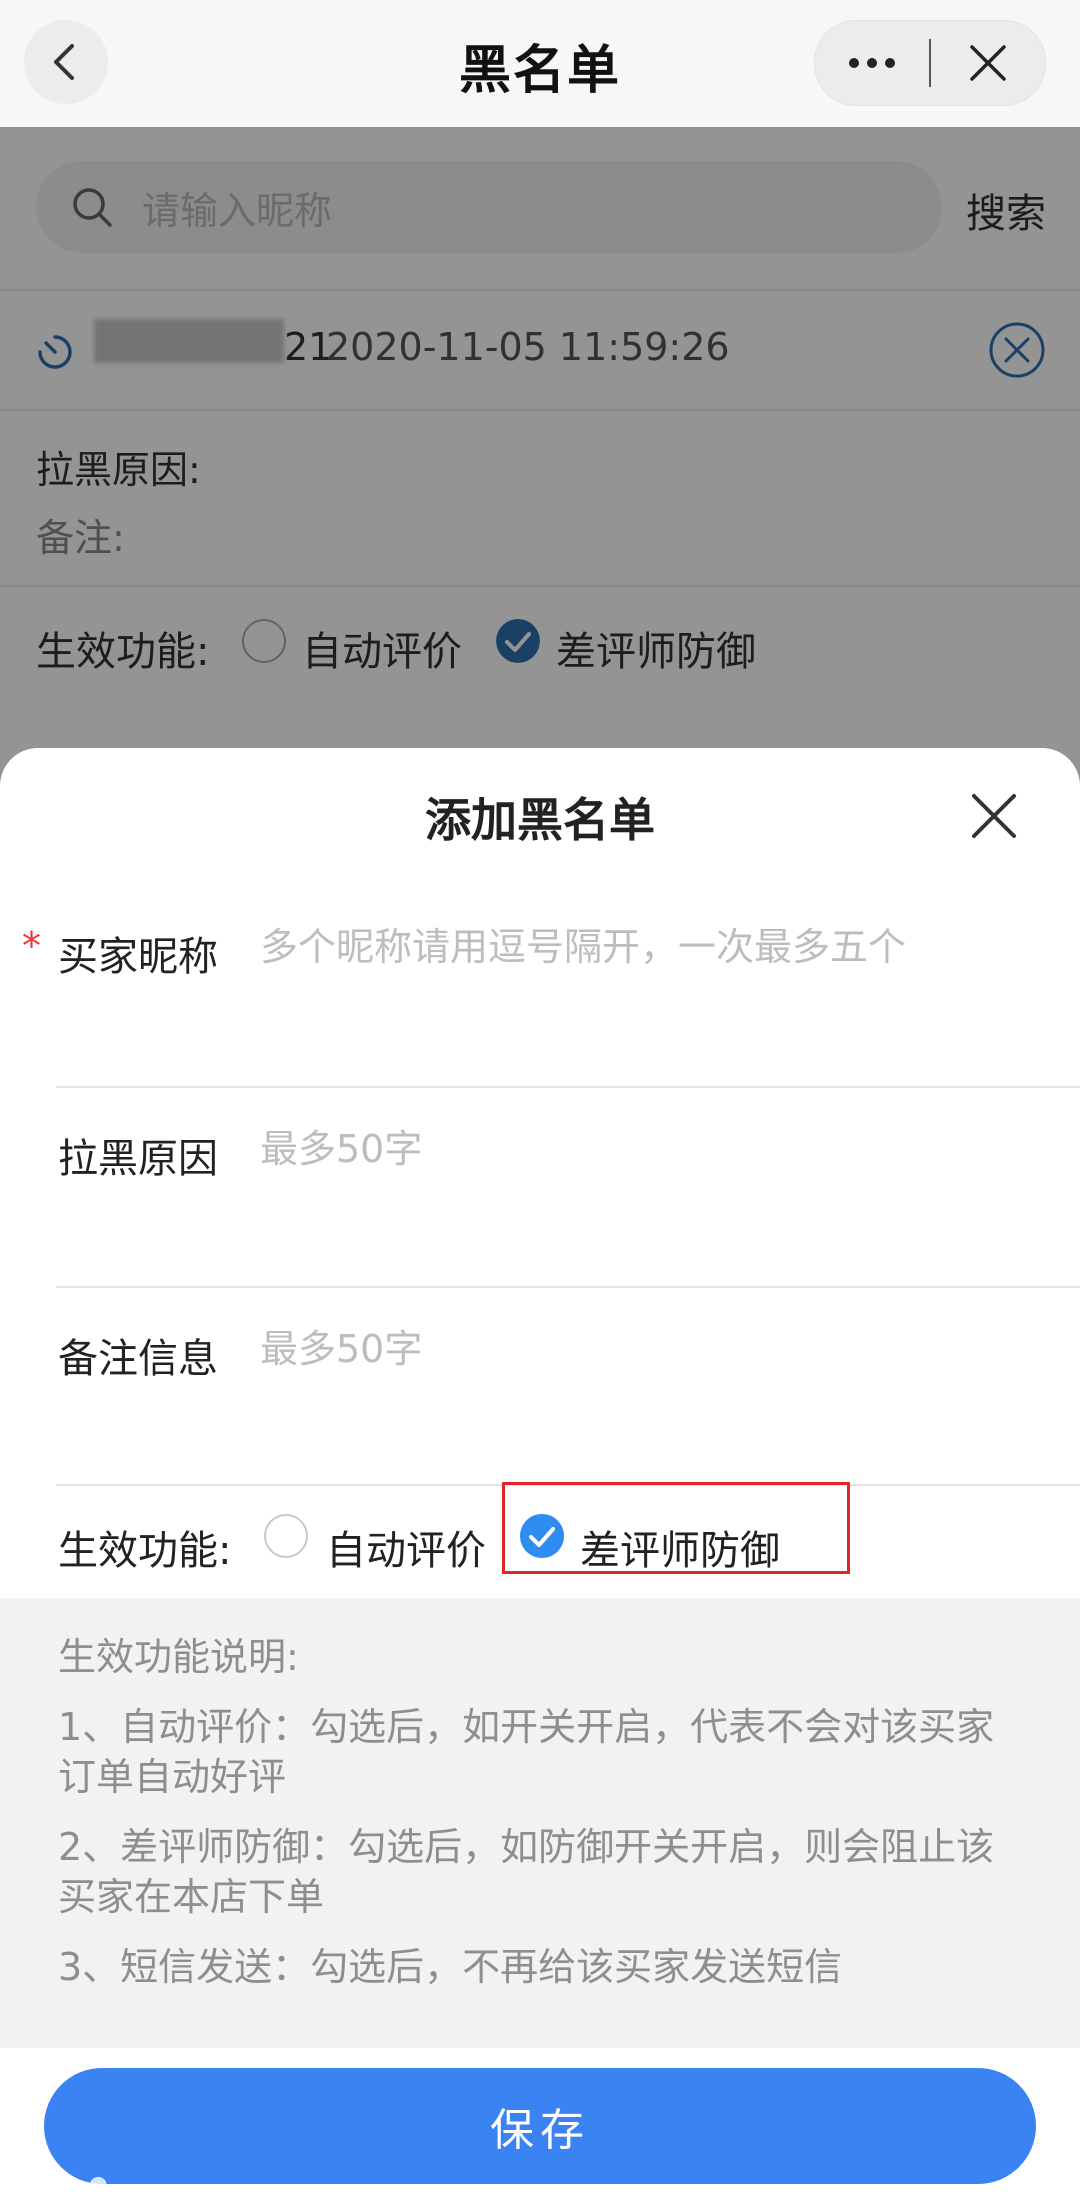 The image size is (1080, 2206). Describe the element at coordinates (286, 1536) in the screenshot. I see `auto-review-radio` at that location.